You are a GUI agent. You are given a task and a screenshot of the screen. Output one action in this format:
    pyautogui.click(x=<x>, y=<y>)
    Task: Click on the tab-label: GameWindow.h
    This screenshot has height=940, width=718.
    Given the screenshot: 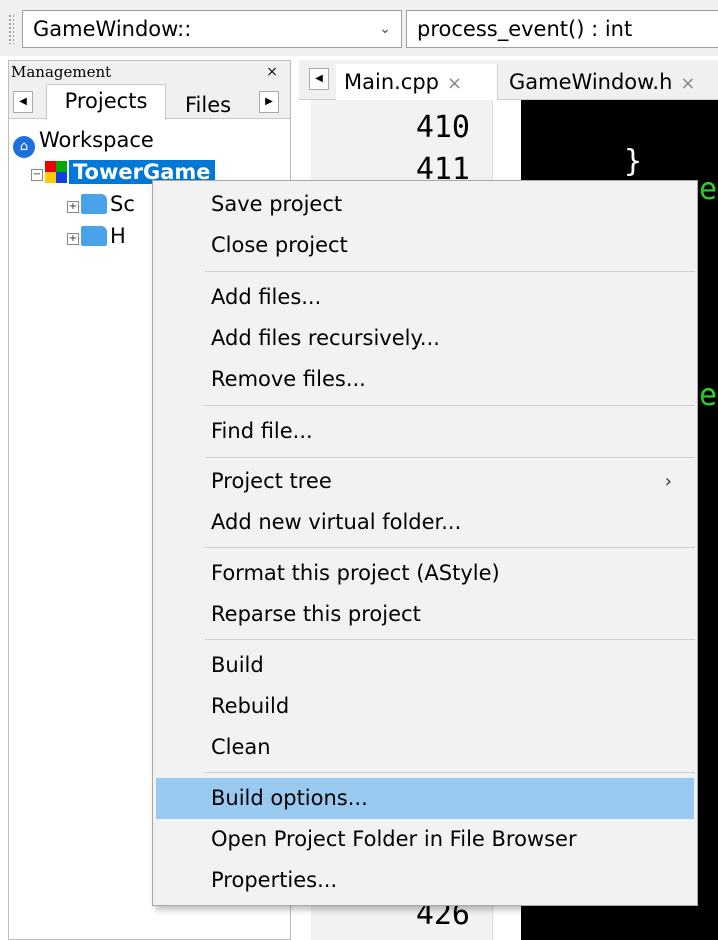 What is the action you would take?
    pyautogui.click(x=591, y=82)
    